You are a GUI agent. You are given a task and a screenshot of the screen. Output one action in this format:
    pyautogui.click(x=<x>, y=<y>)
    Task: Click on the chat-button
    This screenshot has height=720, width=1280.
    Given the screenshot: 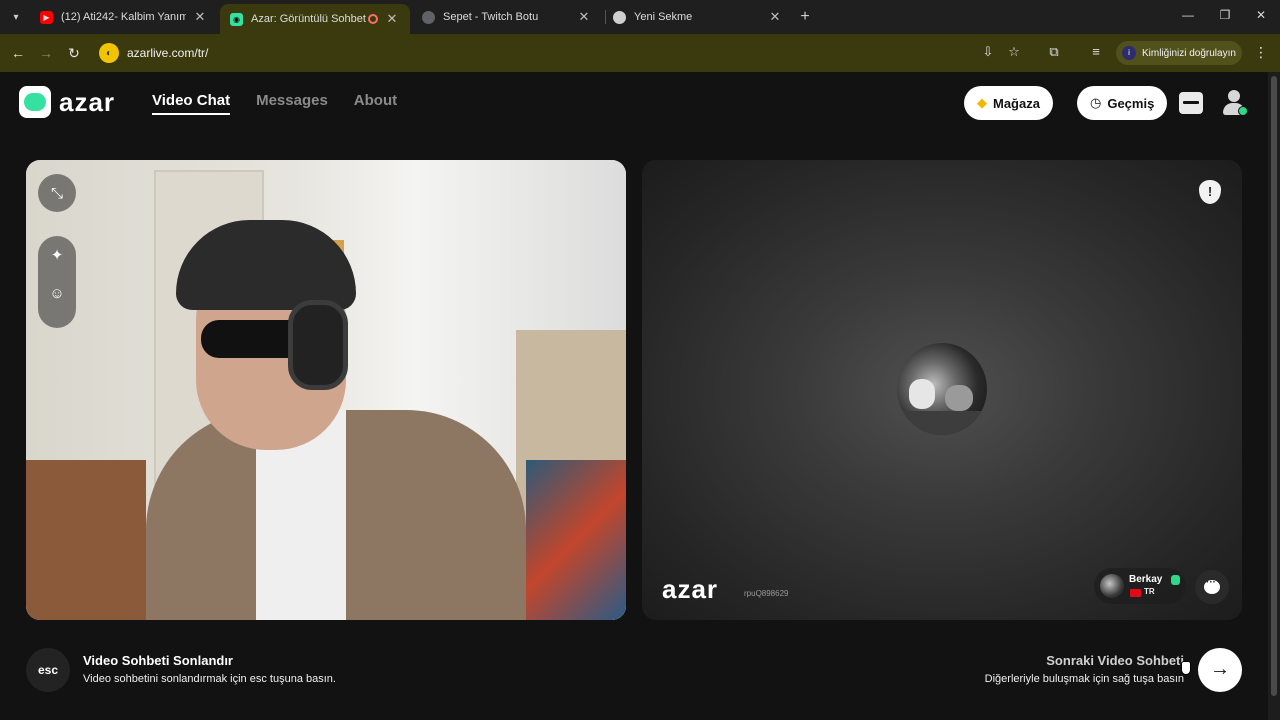 What is the action you would take?
    pyautogui.click(x=1212, y=587)
    